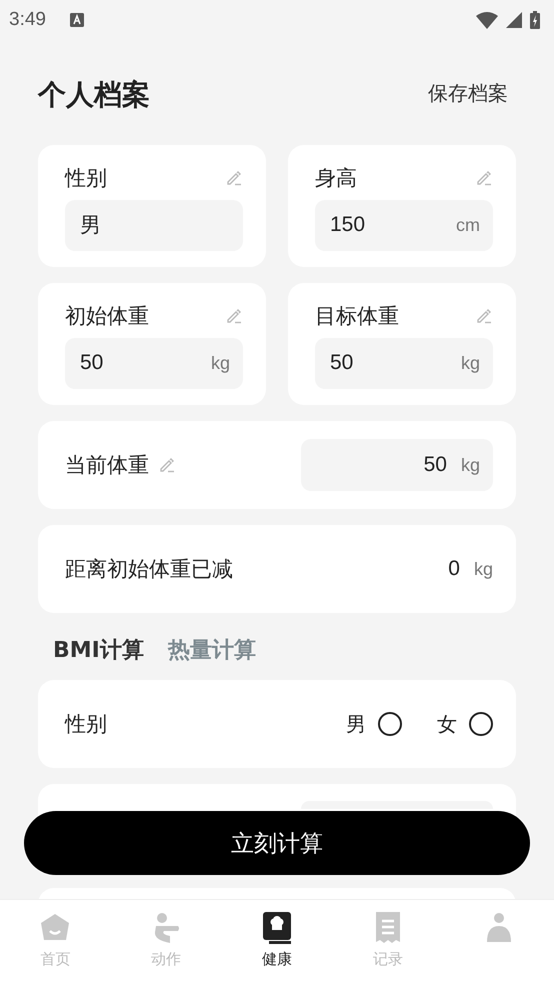  I want to click on nav-tab: 健康, so click(277, 942).